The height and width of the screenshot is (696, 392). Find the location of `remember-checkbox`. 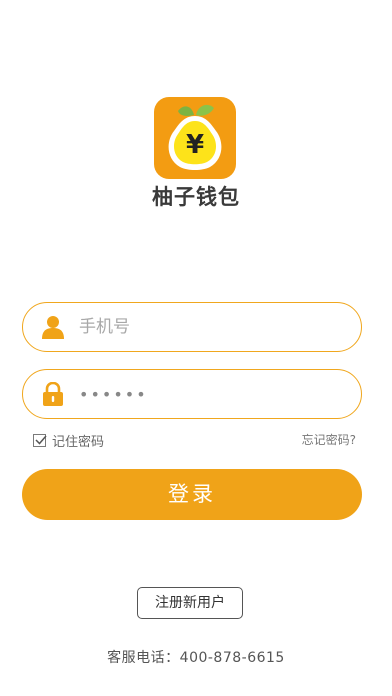

remember-checkbox is located at coordinates (40, 440).